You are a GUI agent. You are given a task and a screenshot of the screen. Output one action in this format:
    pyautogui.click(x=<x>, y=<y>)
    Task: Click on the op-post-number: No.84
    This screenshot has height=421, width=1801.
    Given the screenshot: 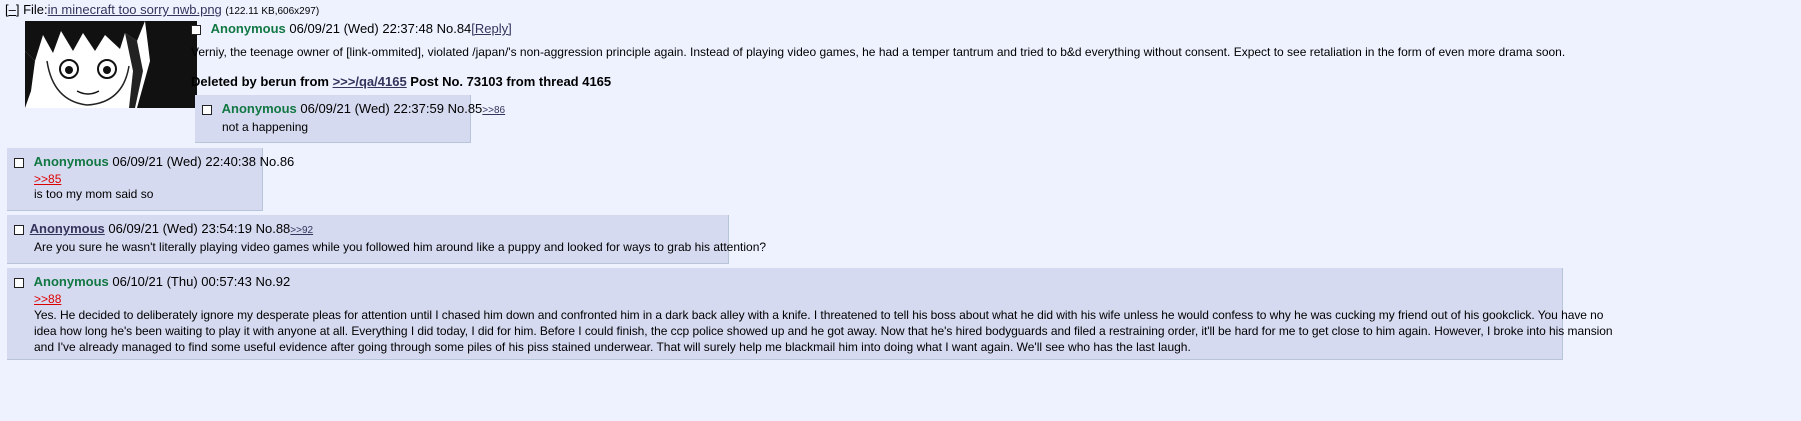 What is the action you would take?
    pyautogui.click(x=454, y=28)
    